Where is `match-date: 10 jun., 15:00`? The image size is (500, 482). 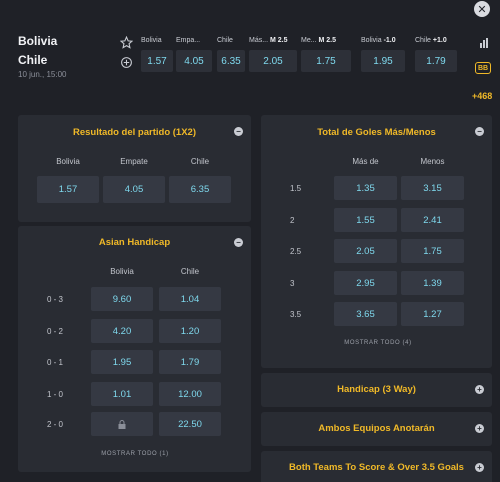 match-date: 10 jun., 15:00 is located at coordinates (42, 74).